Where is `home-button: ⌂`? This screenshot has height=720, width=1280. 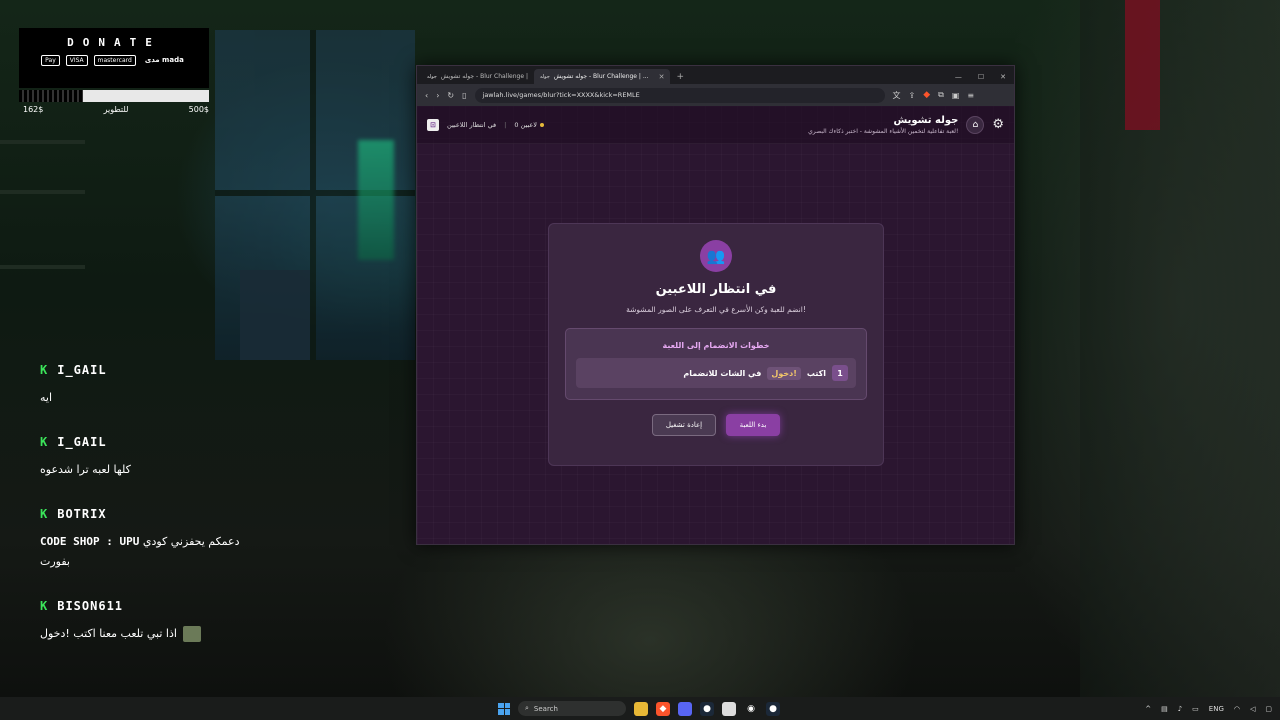
home-button: ⌂ is located at coordinates (975, 124).